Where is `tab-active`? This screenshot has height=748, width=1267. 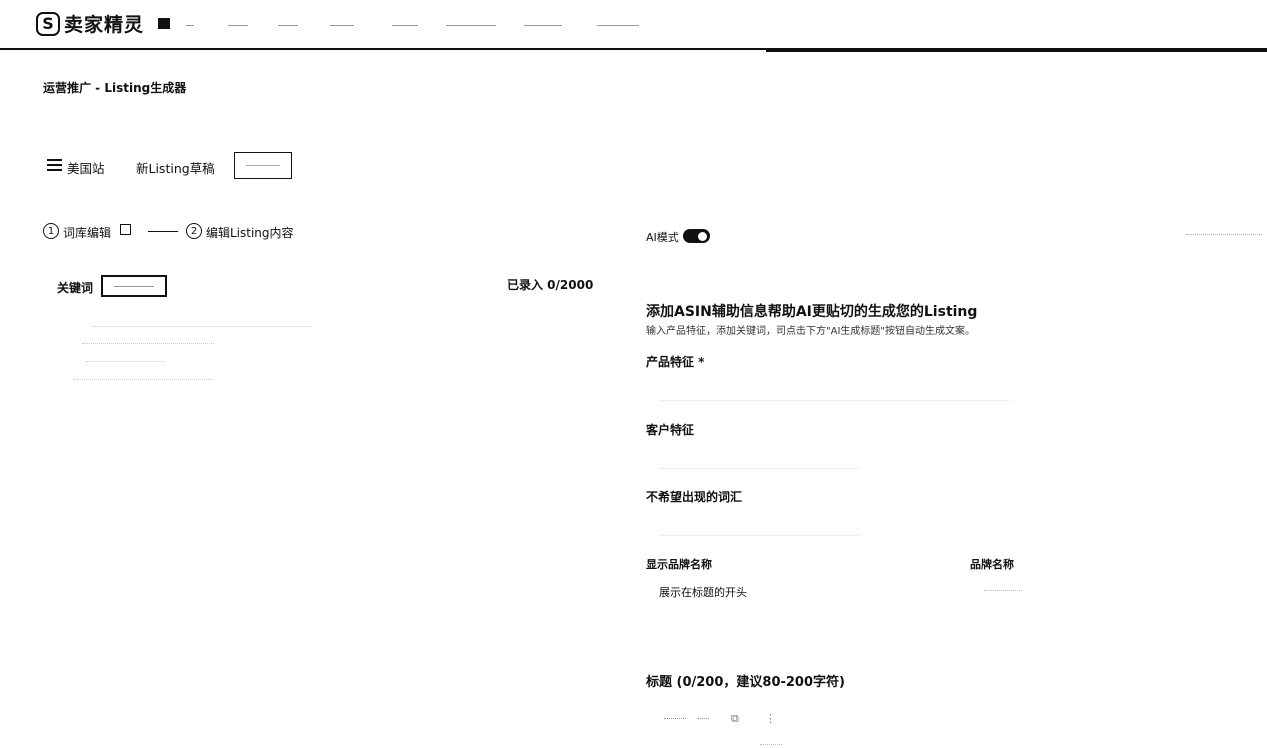
tab-active is located at coordinates (263, 165).